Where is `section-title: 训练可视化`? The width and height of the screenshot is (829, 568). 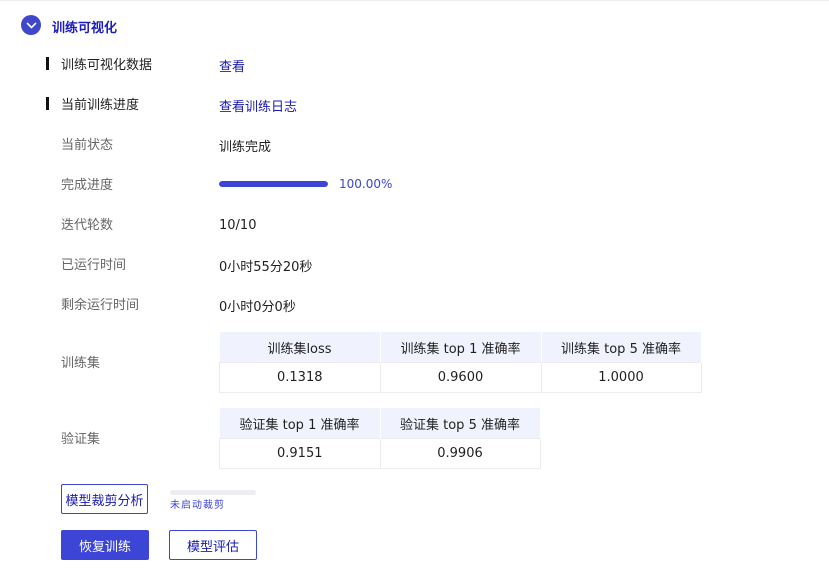 section-title: 训练可视化 is located at coordinates (85, 28).